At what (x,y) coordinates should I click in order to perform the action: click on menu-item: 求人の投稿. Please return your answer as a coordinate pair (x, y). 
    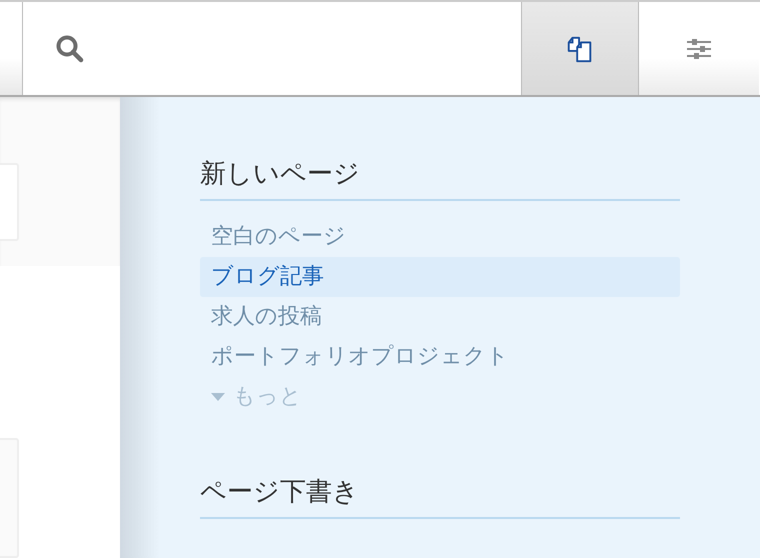
    Looking at the image, I should click on (440, 317).